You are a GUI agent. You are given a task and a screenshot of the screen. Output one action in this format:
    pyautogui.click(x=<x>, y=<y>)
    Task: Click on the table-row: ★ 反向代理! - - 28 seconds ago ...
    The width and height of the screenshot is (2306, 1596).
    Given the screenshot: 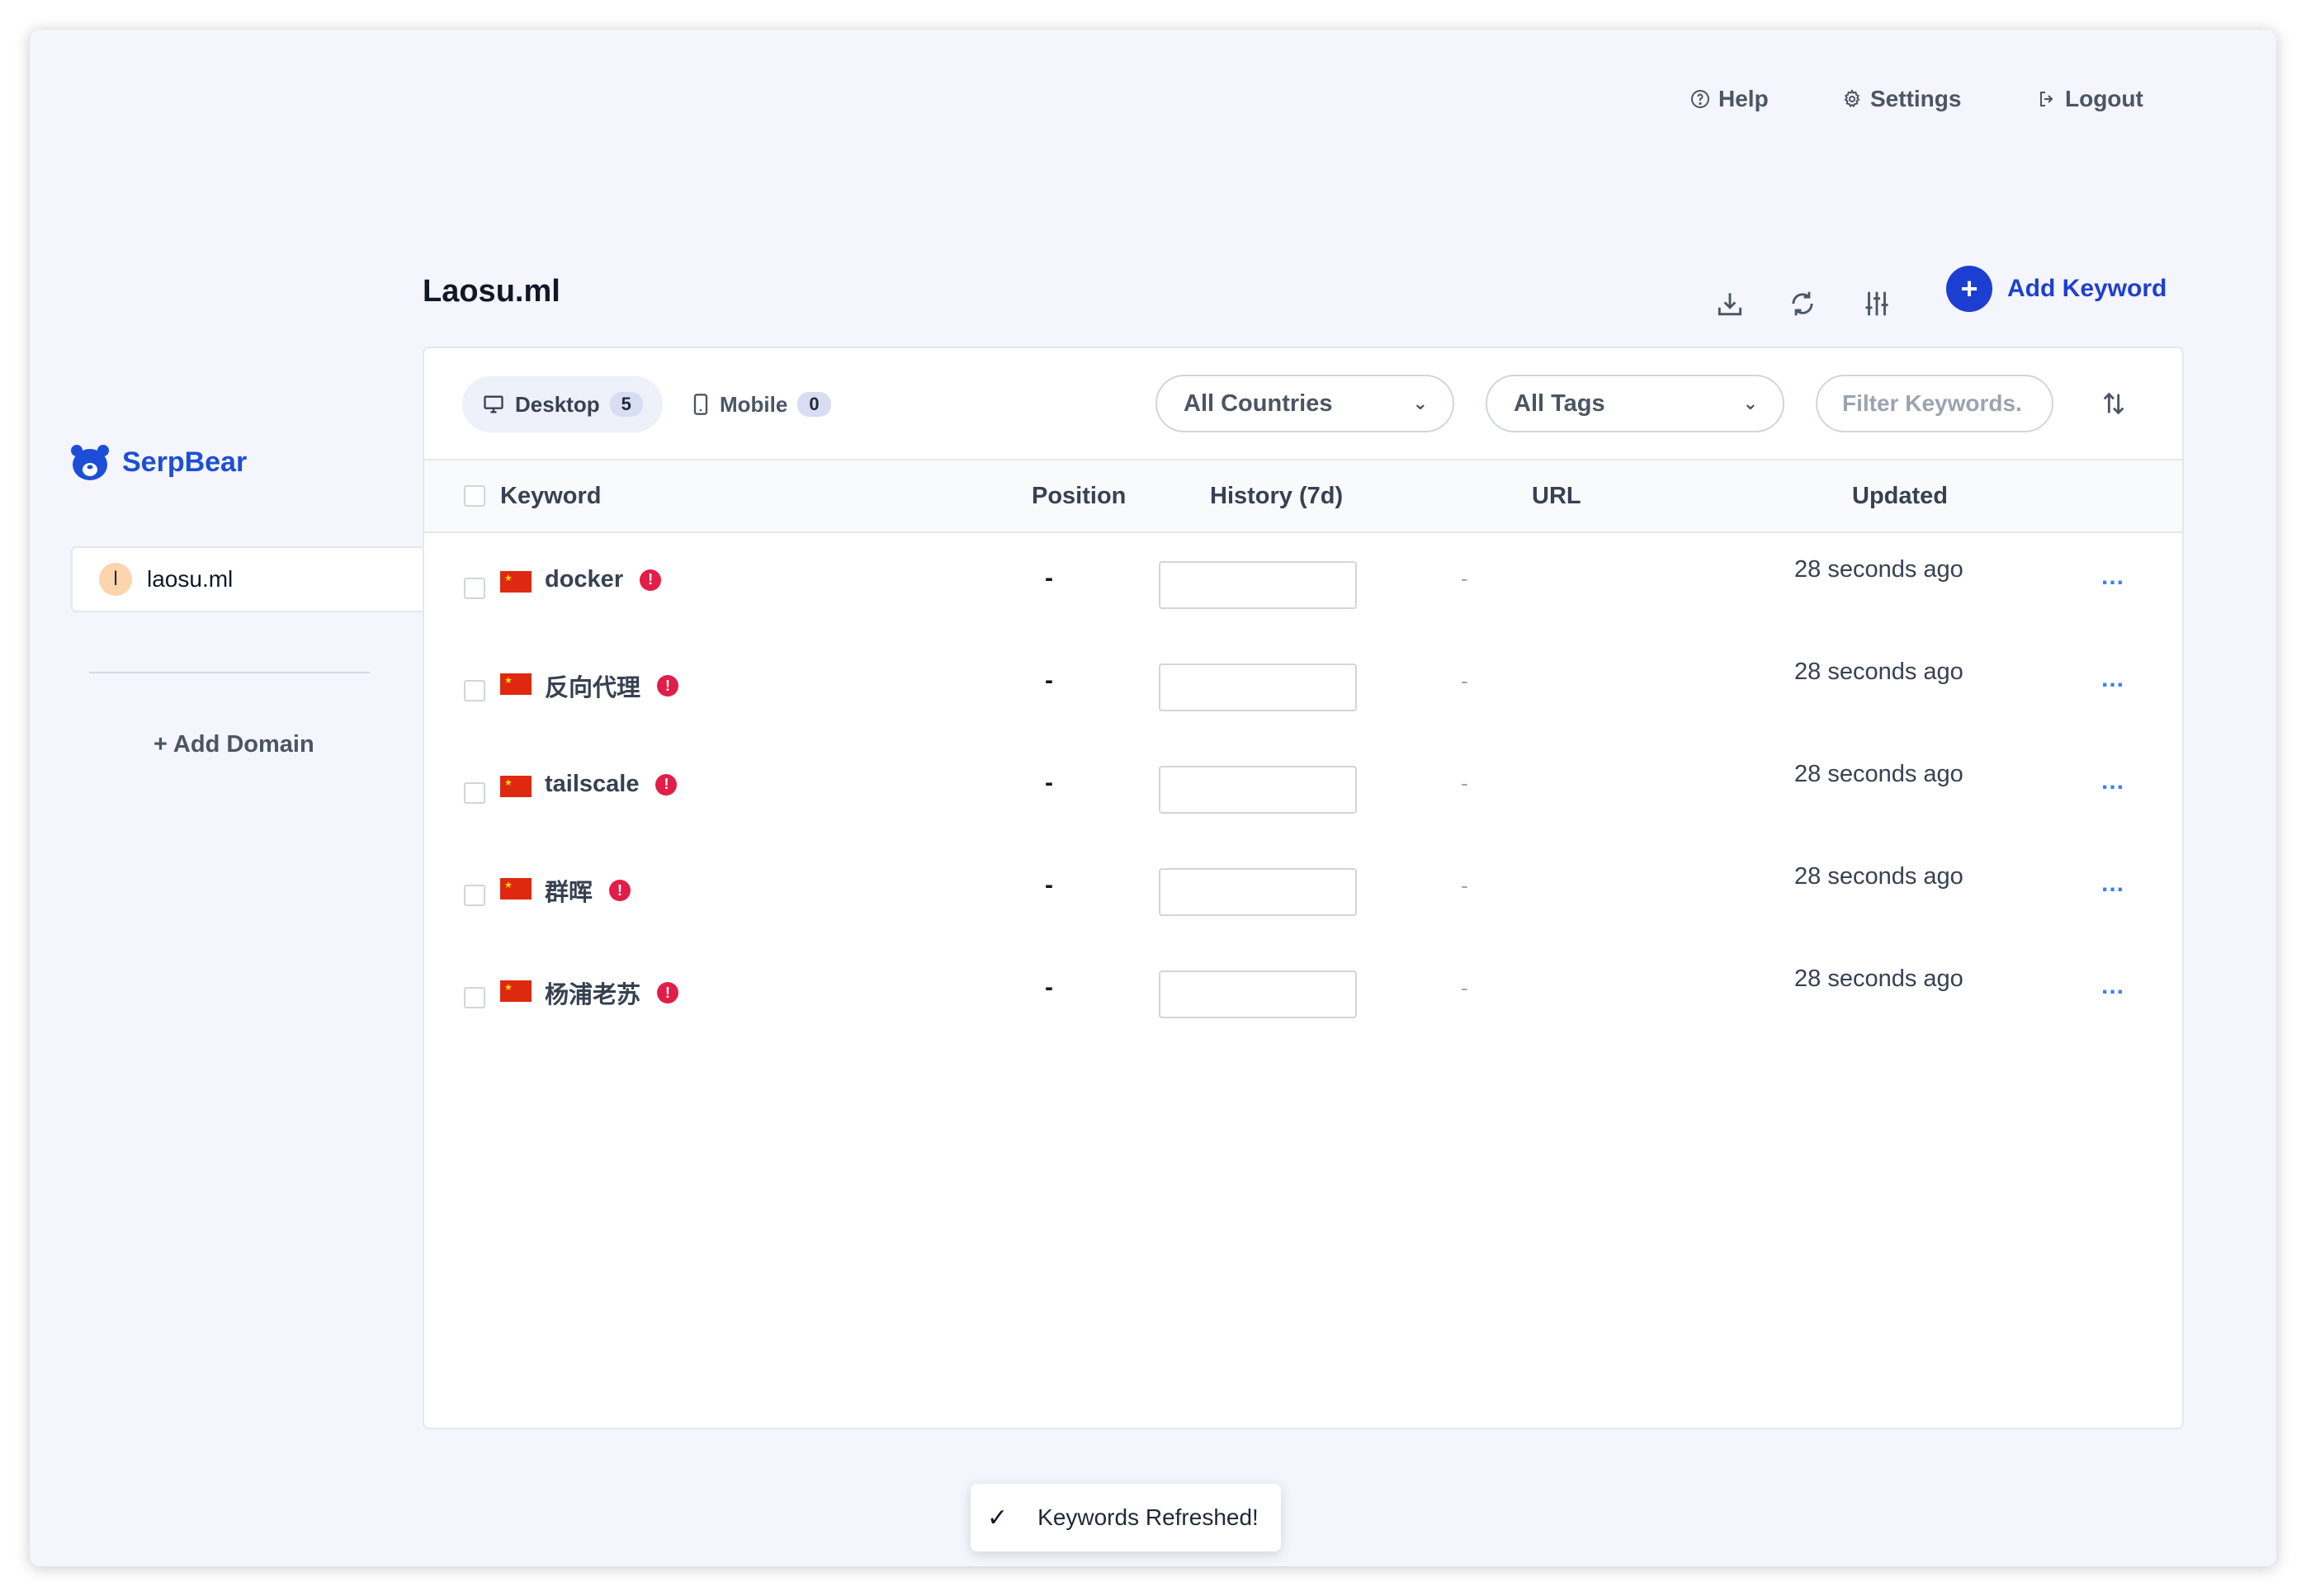 What is the action you would take?
    pyautogui.click(x=1303, y=690)
    